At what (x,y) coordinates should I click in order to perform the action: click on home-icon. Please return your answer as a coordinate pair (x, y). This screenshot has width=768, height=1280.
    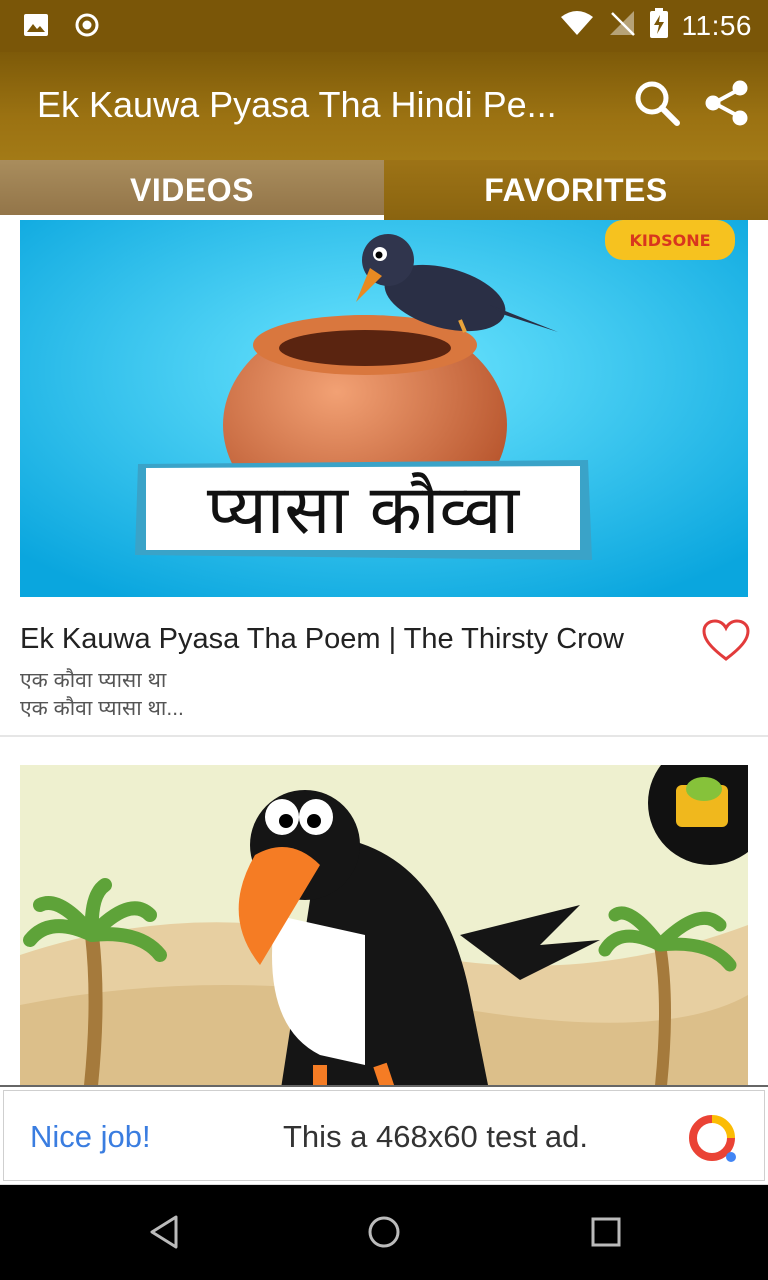
    Looking at the image, I should click on (384, 1234).